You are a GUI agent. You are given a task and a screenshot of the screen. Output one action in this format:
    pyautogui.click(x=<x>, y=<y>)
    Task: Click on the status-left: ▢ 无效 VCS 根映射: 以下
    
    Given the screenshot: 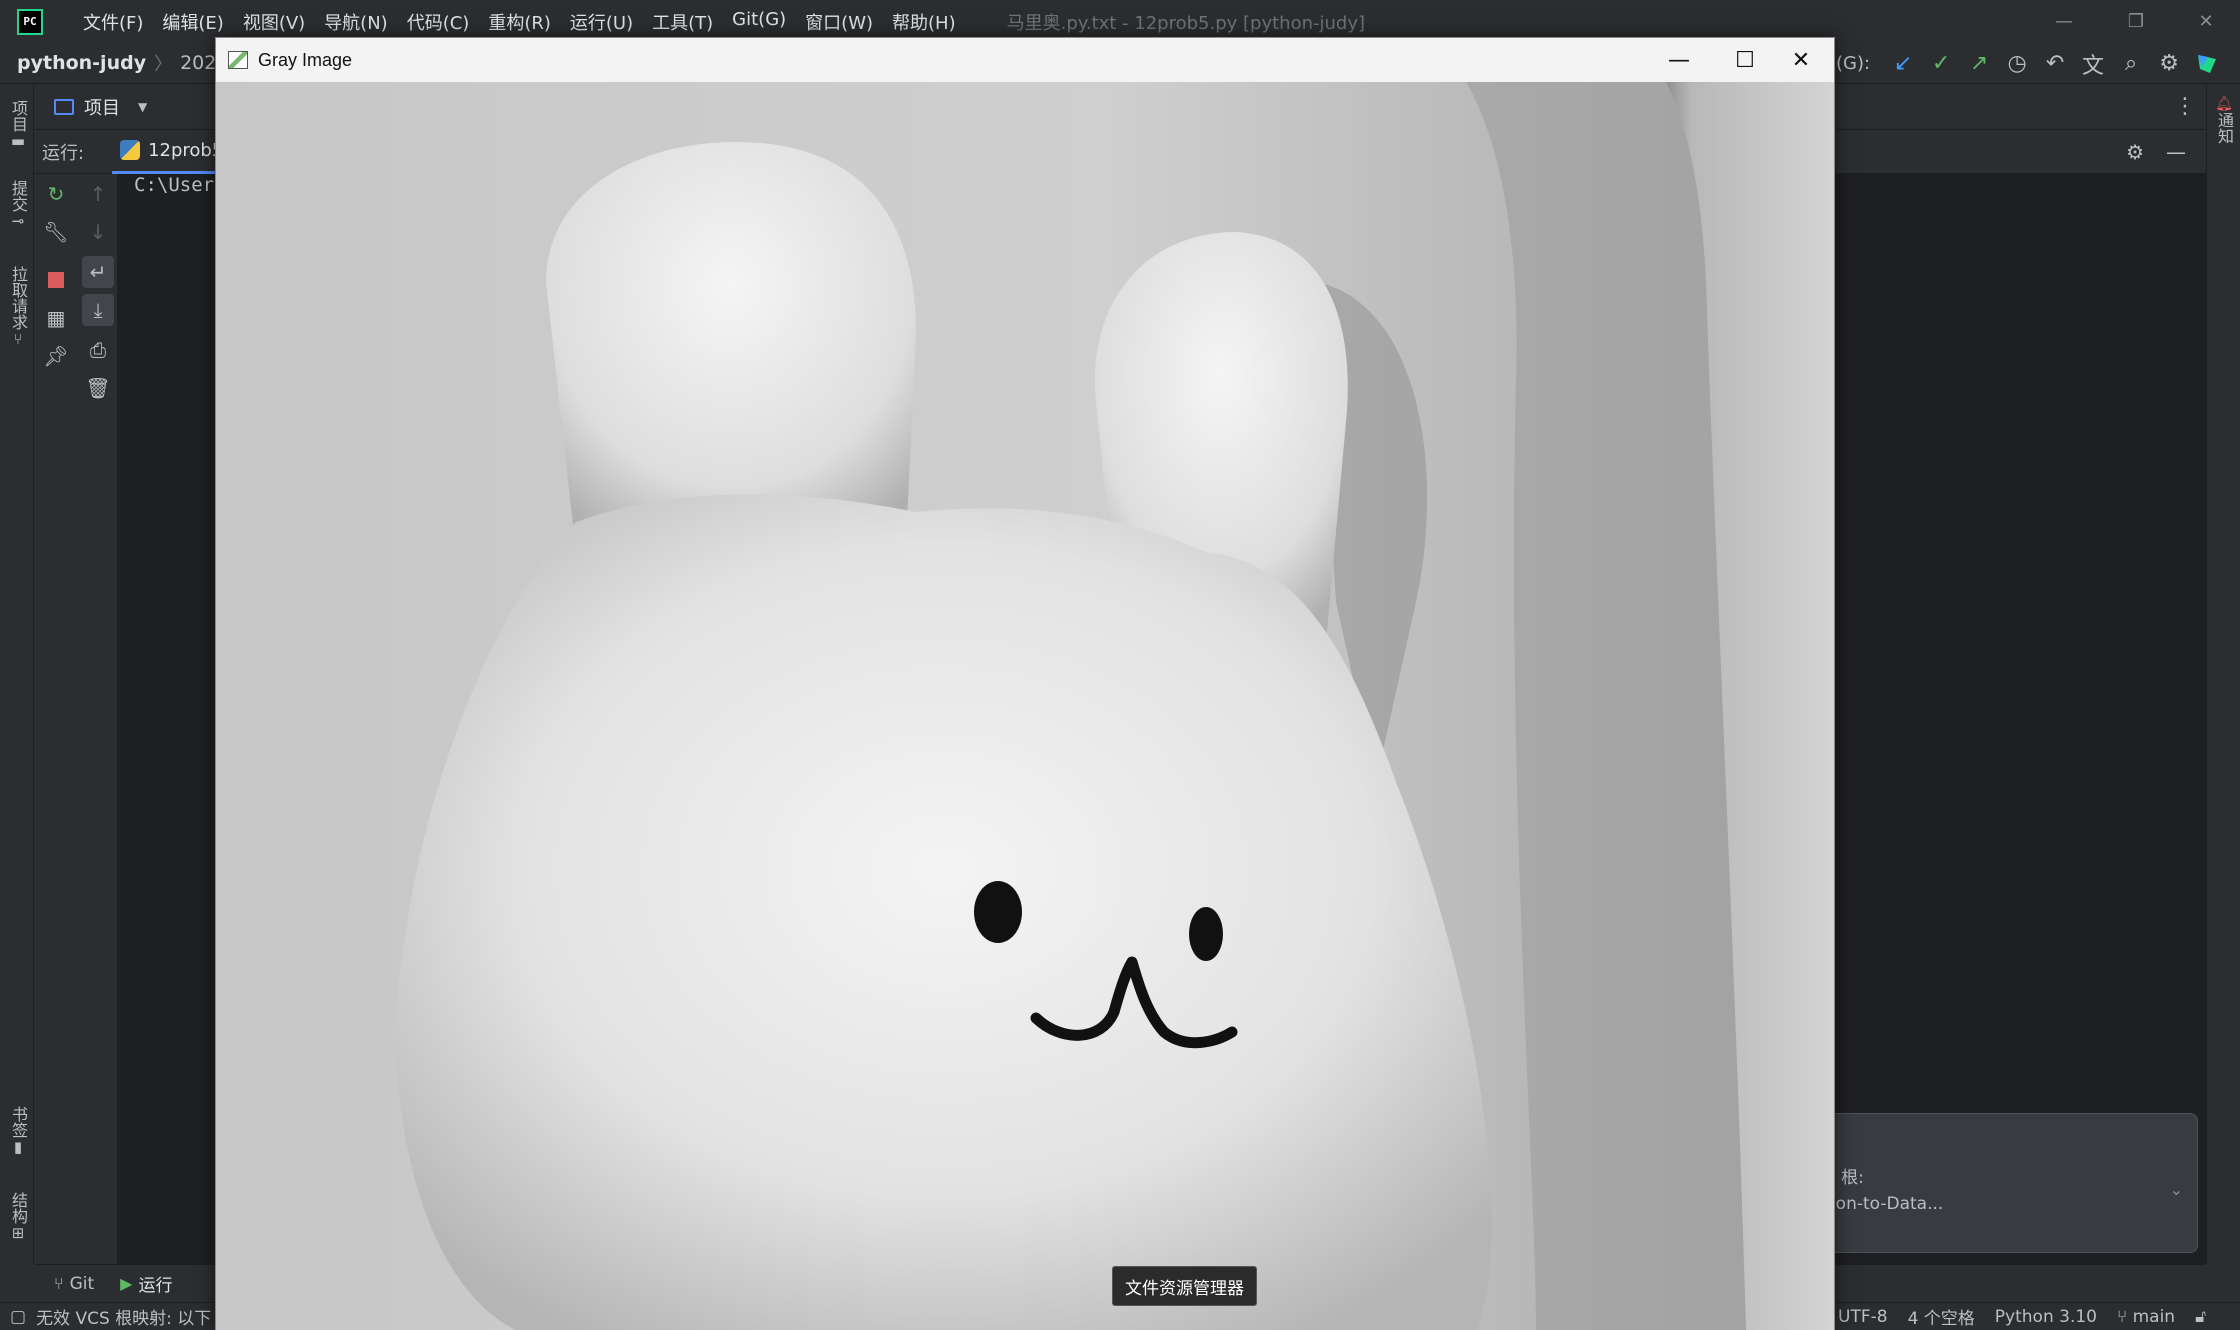 What is the action you would take?
    pyautogui.click(x=110, y=1317)
    